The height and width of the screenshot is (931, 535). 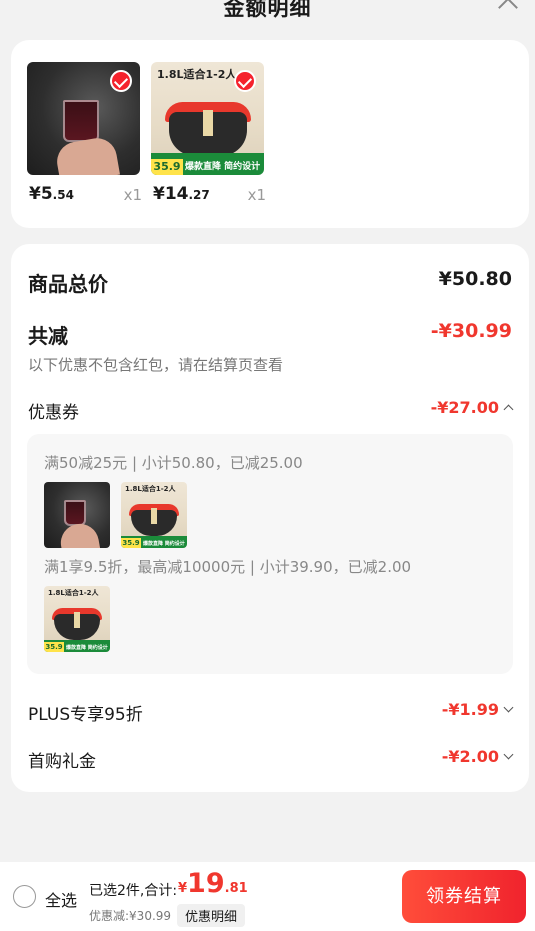 I want to click on coupon-rule: 满50减25元 | 小计50.80，已减25.00, so click(x=173, y=463).